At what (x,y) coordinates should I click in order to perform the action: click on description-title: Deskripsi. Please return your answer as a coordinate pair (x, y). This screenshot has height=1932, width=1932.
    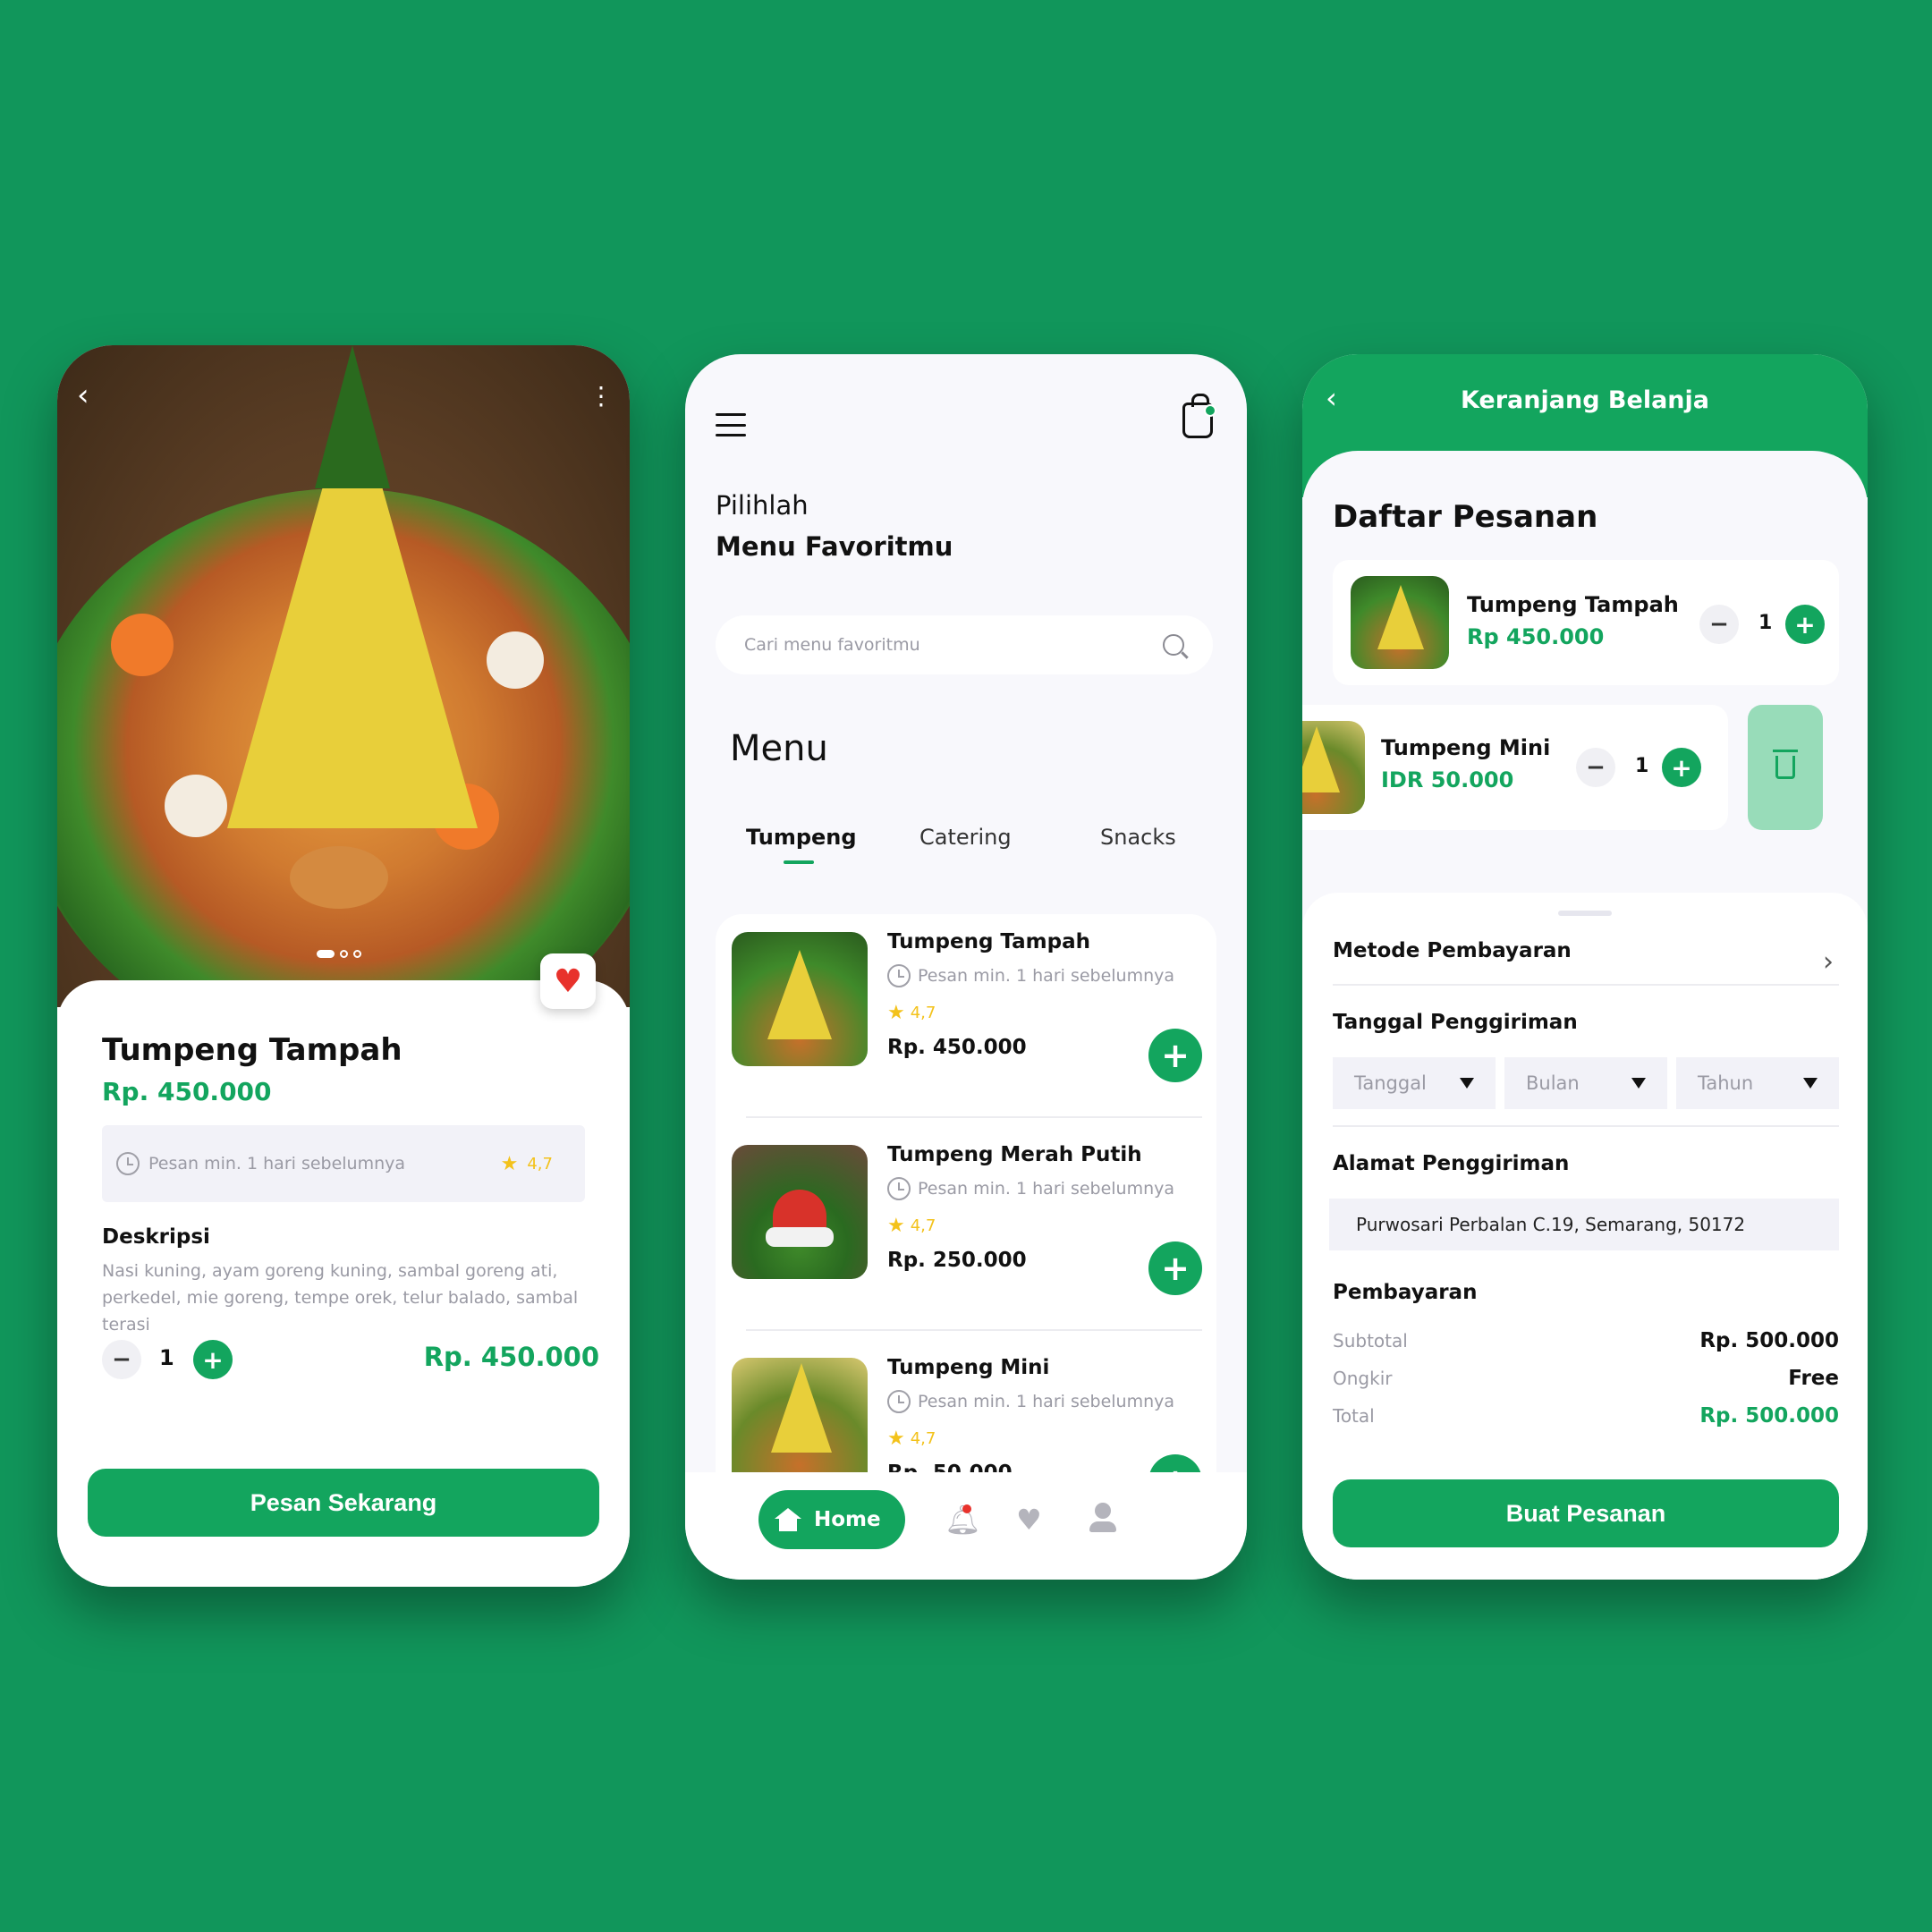
    Looking at the image, I should click on (156, 1237).